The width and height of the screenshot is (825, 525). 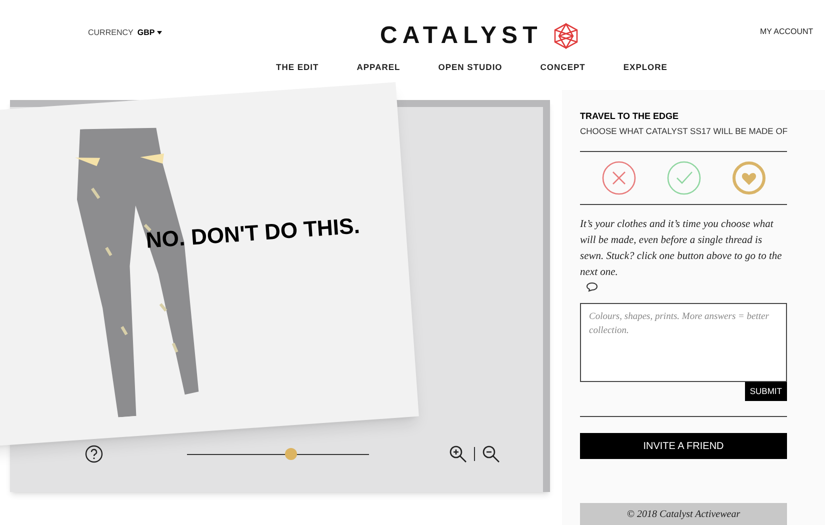 What do you see at coordinates (684, 131) in the screenshot?
I see `panel-subtitle: CHOOSE WHAT CATALYST SS17 WILL BE MADE OF` at bounding box center [684, 131].